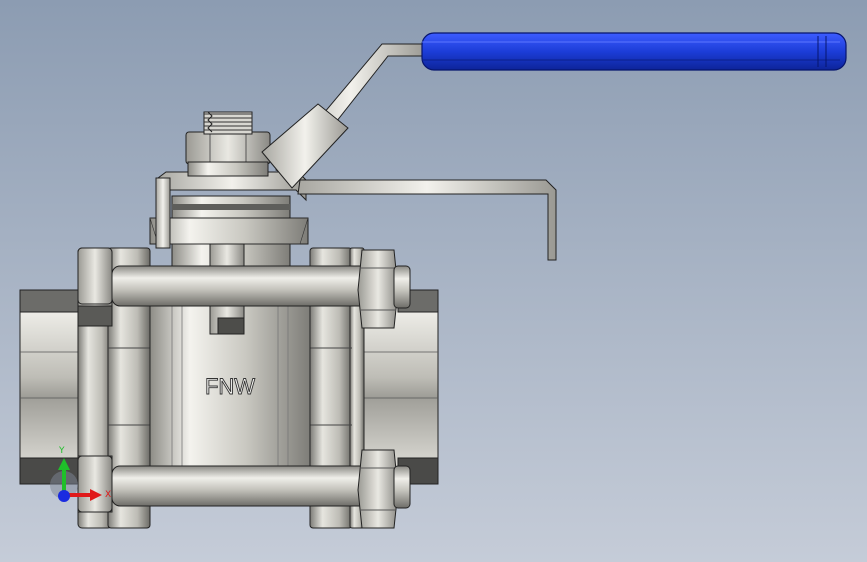 The height and width of the screenshot is (562, 867). I want to click on x-axis-label: X, so click(108, 495).